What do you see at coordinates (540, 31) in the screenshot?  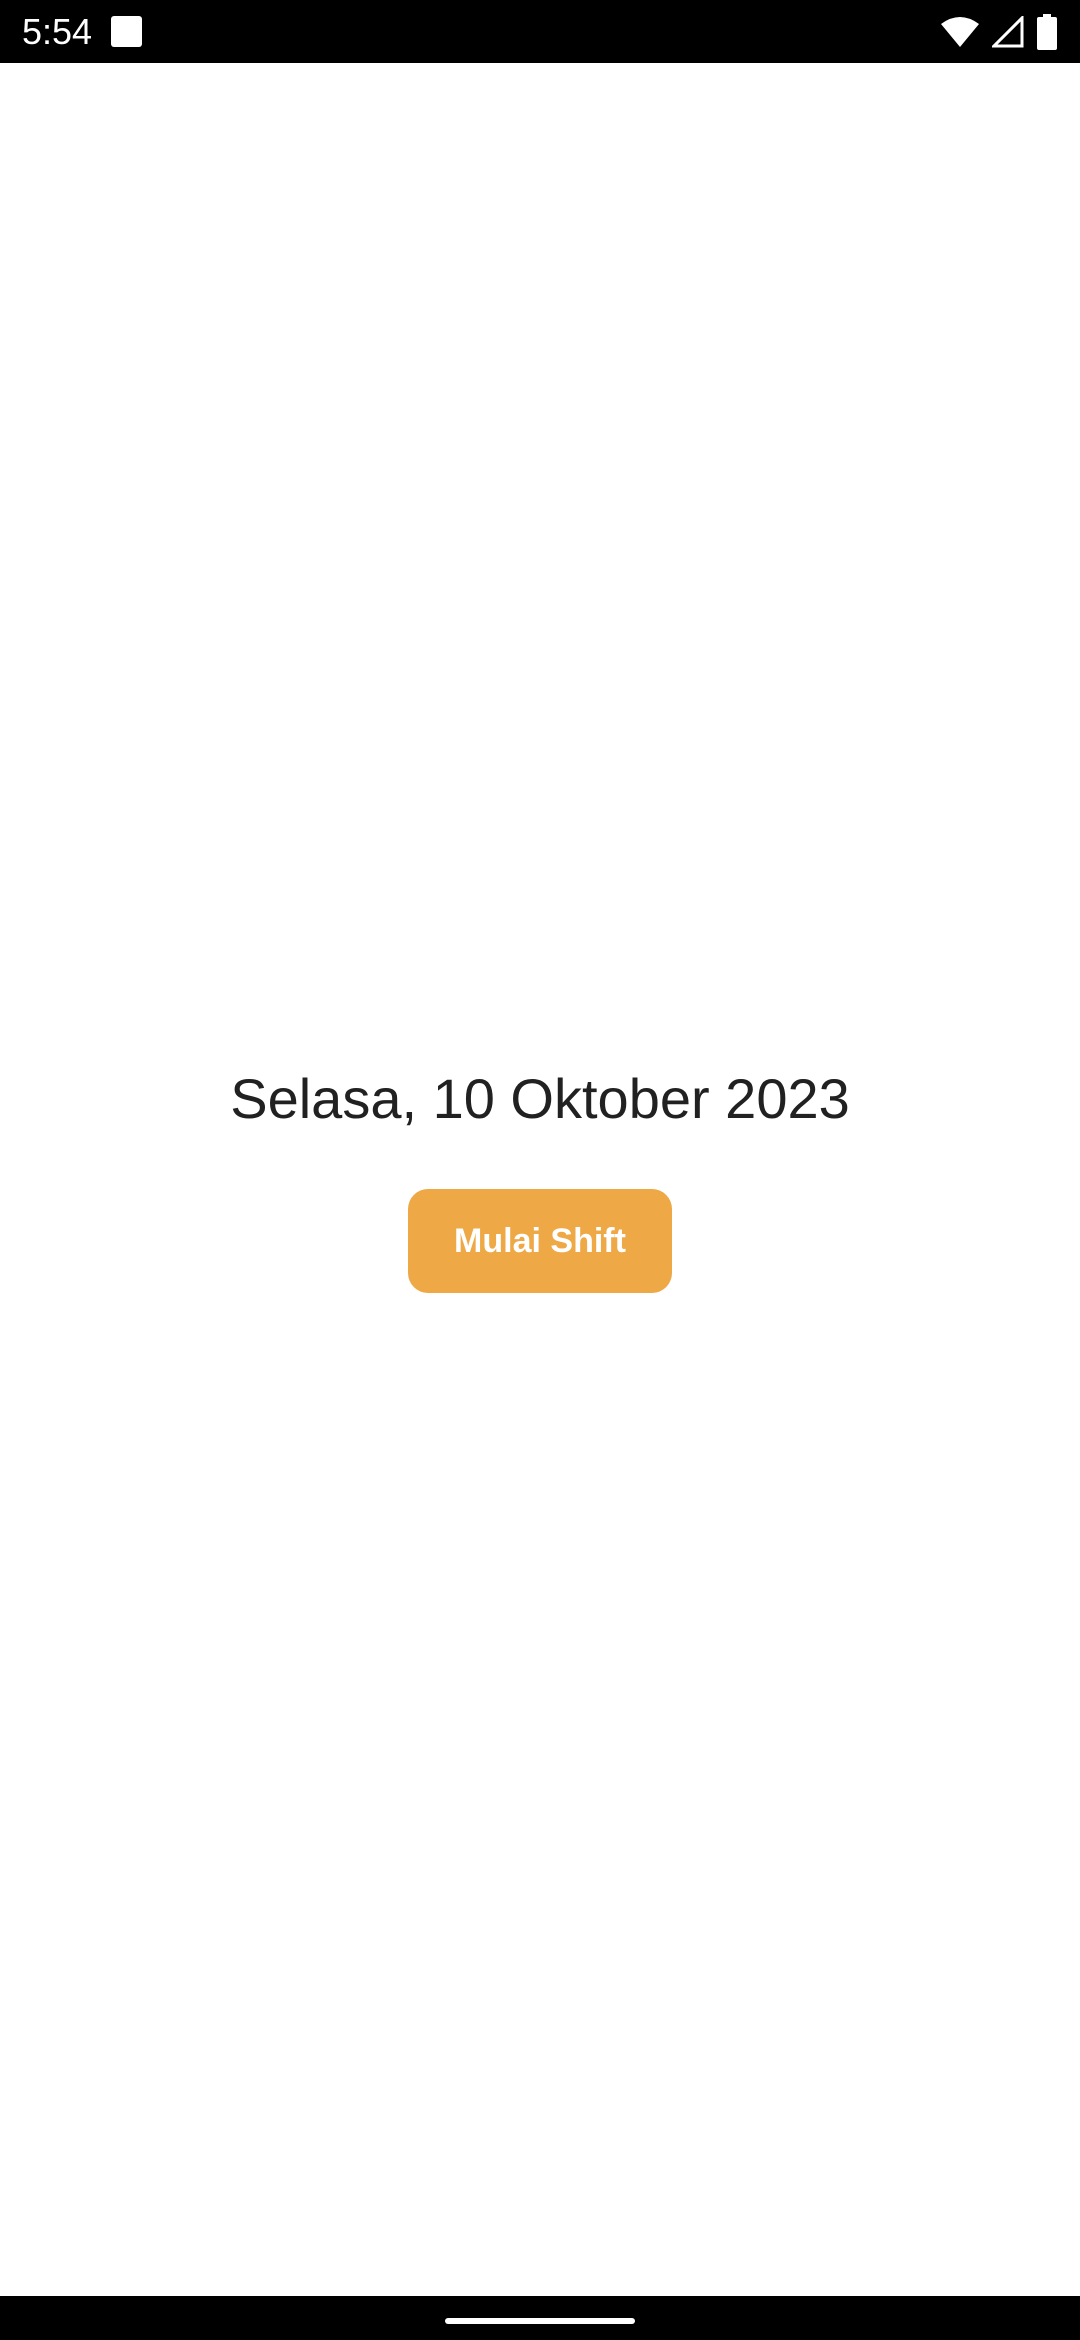 I see `status-bar: 5:54` at bounding box center [540, 31].